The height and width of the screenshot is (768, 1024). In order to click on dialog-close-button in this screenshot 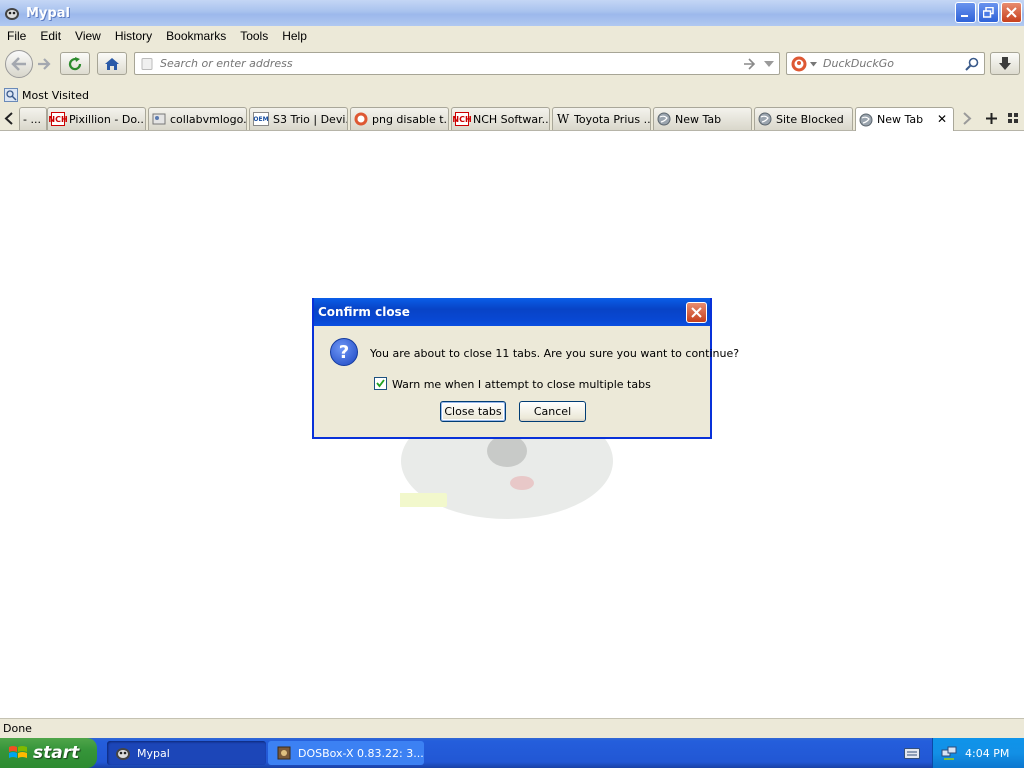, I will do `click(696, 312)`.